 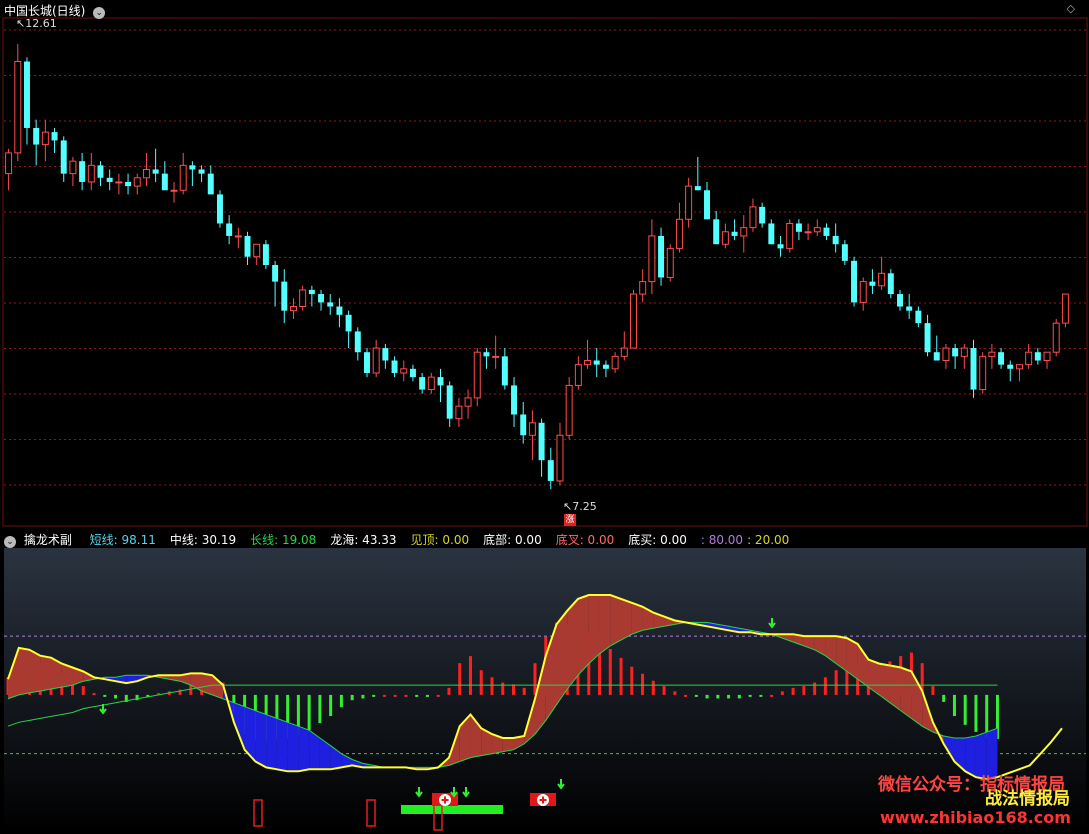 What do you see at coordinates (657, 540) in the screenshot?
I see `legend-item: 底买: 0.00` at bounding box center [657, 540].